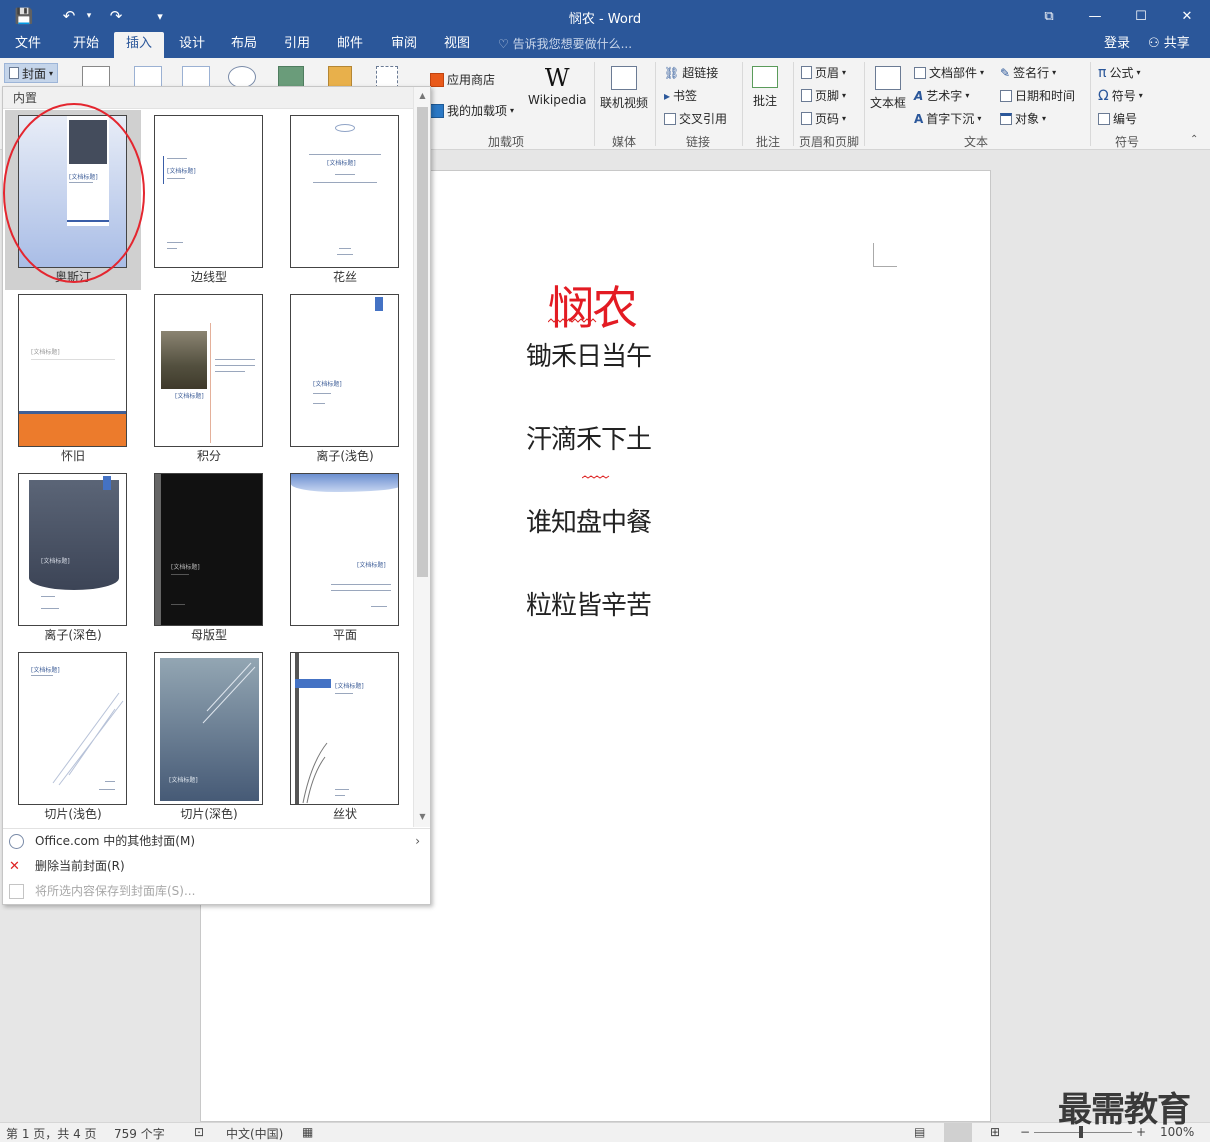  I want to click on page-number-button: 页码 ▾, so click(823, 118).